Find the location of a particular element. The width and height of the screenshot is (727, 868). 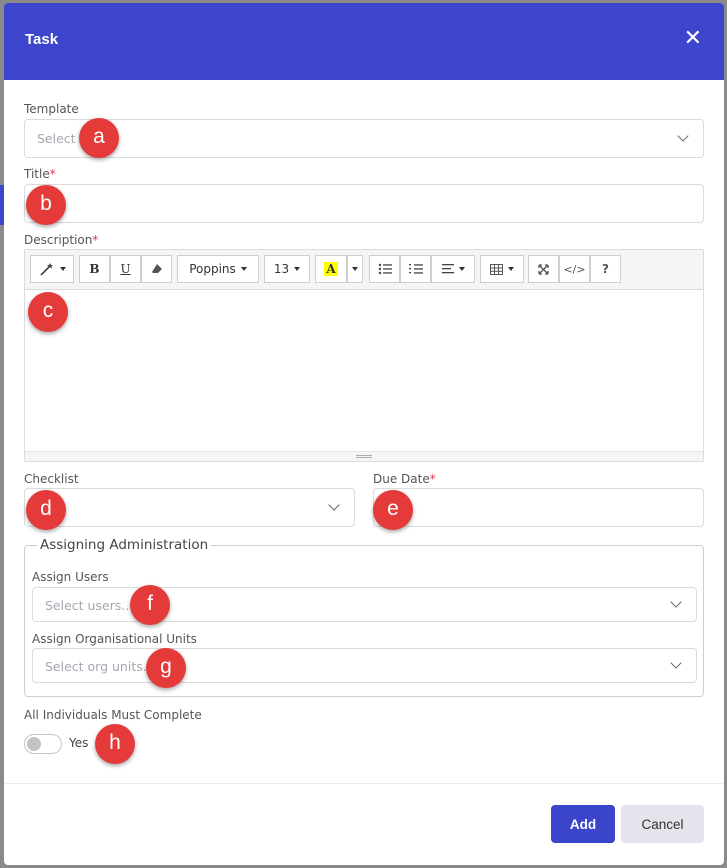

paragraph-align-dropdown is located at coordinates (453, 269).